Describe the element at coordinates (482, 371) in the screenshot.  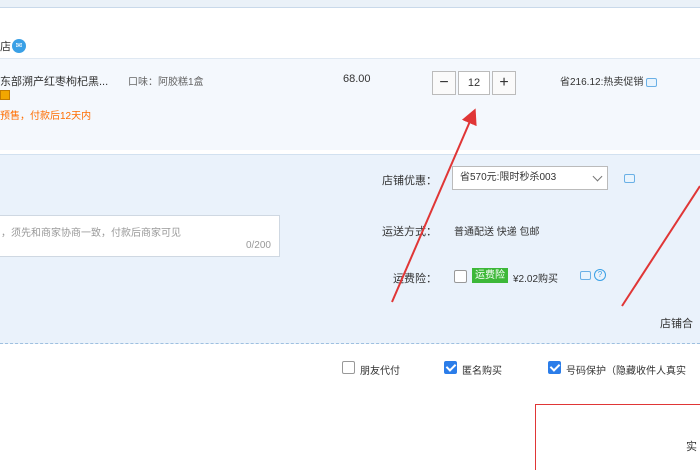
I see `anonymous-label: 匿名购买` at that location.